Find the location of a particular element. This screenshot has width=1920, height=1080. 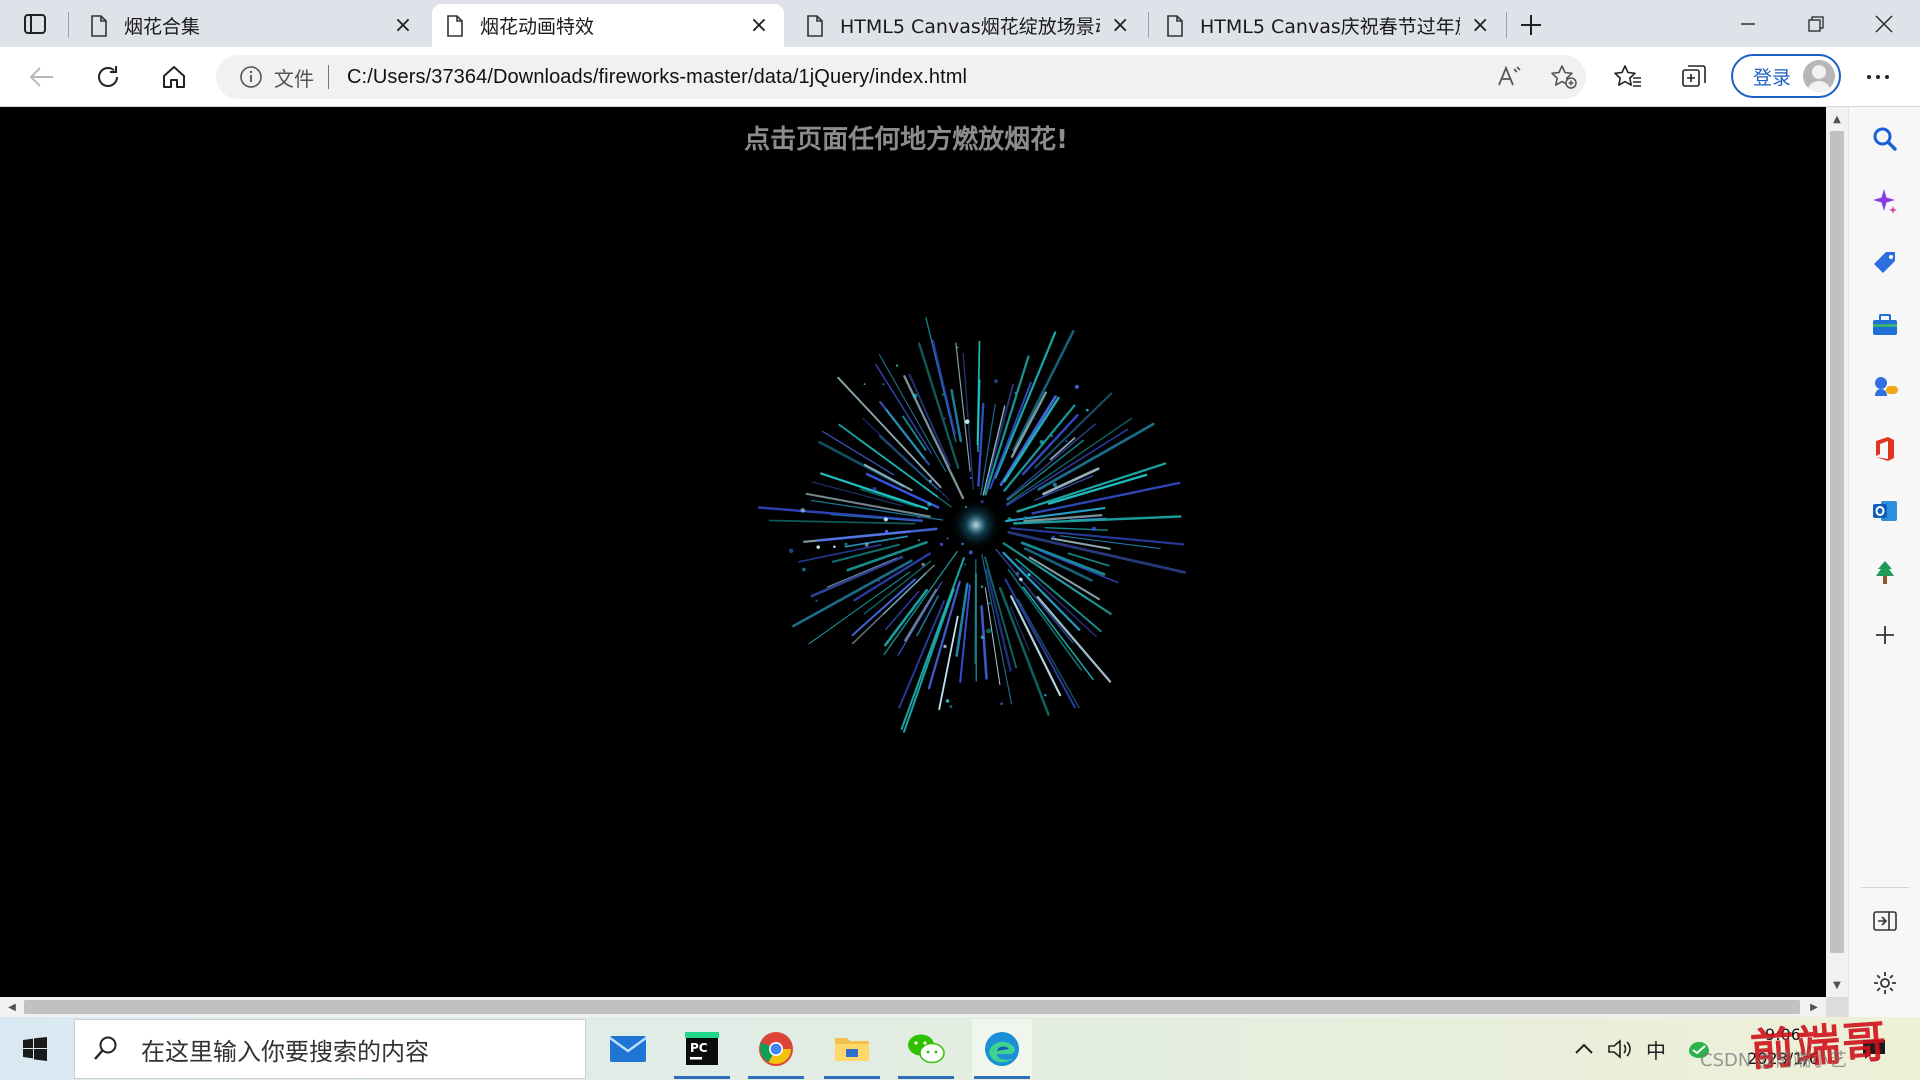

minimize-button is located at coordinates (1748, 23).